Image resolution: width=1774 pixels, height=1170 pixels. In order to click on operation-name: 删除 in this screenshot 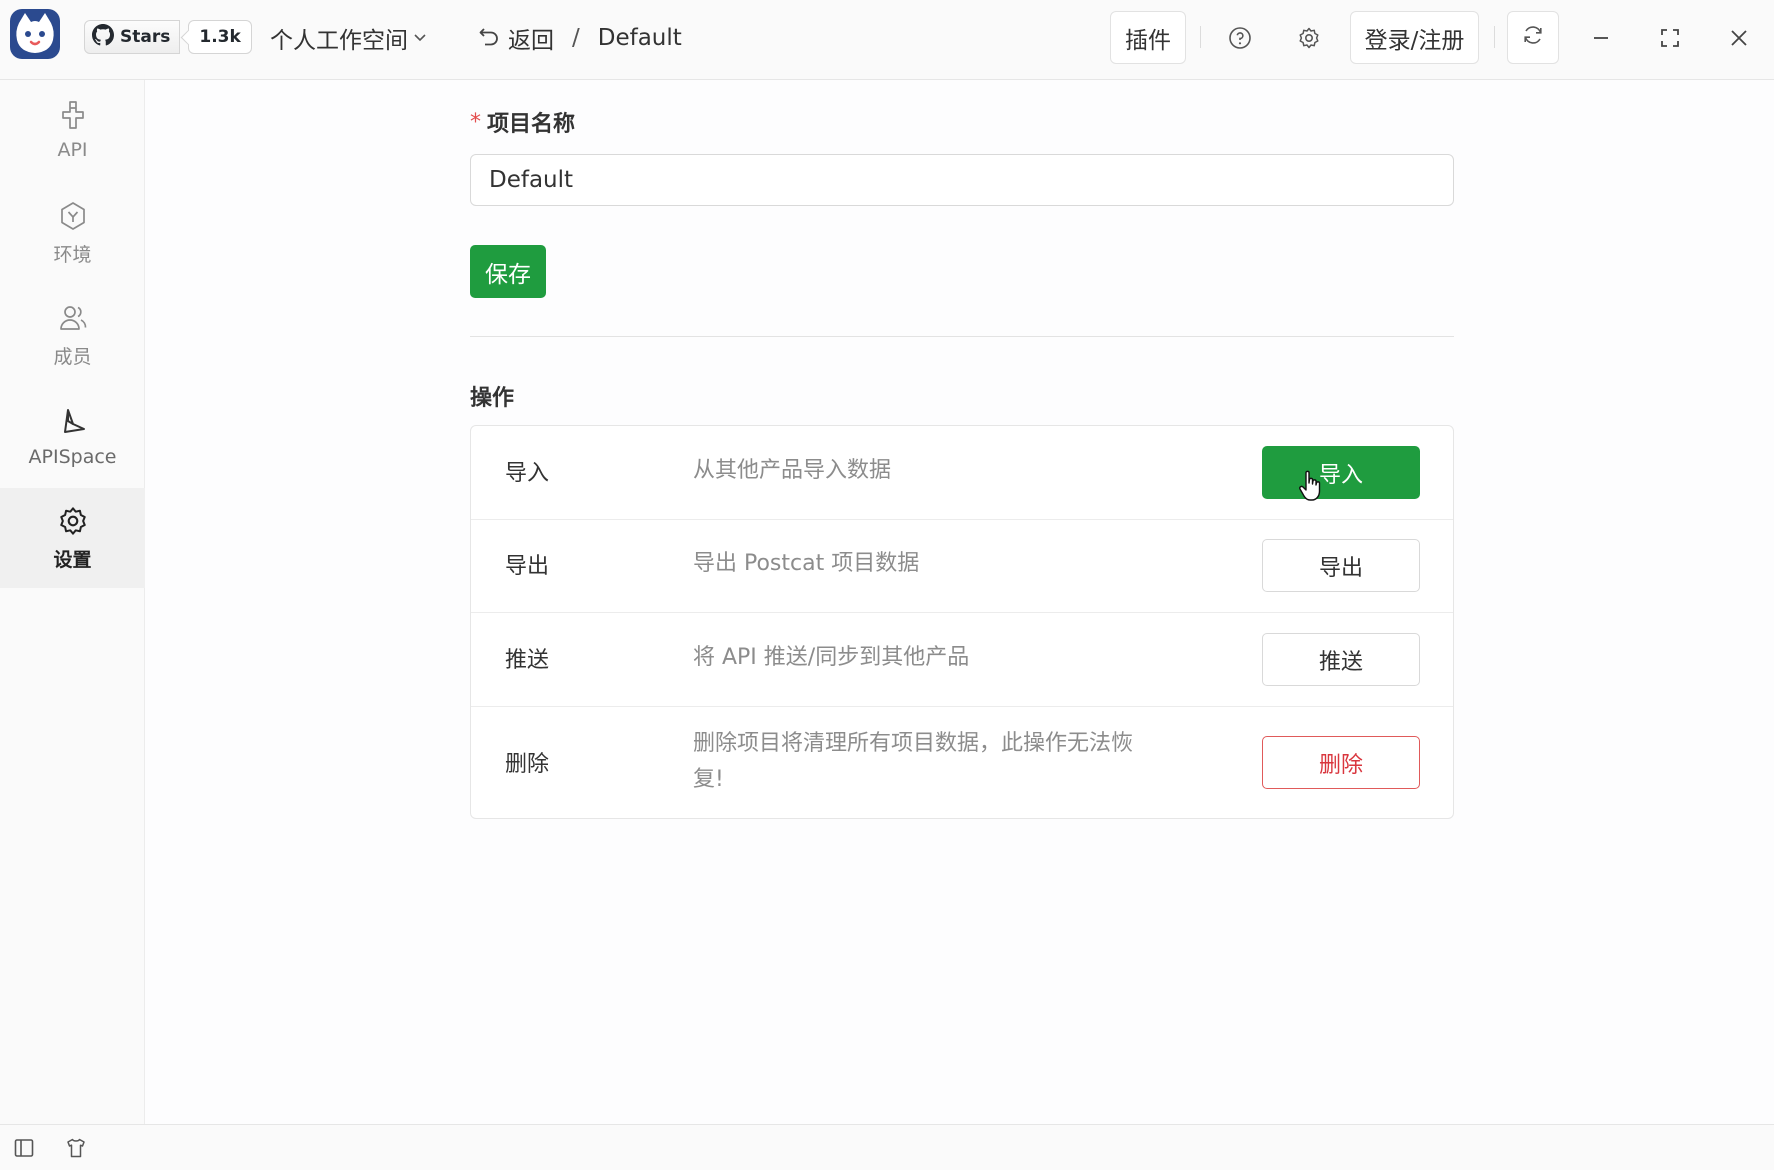, I will do `click(527, 764)`.